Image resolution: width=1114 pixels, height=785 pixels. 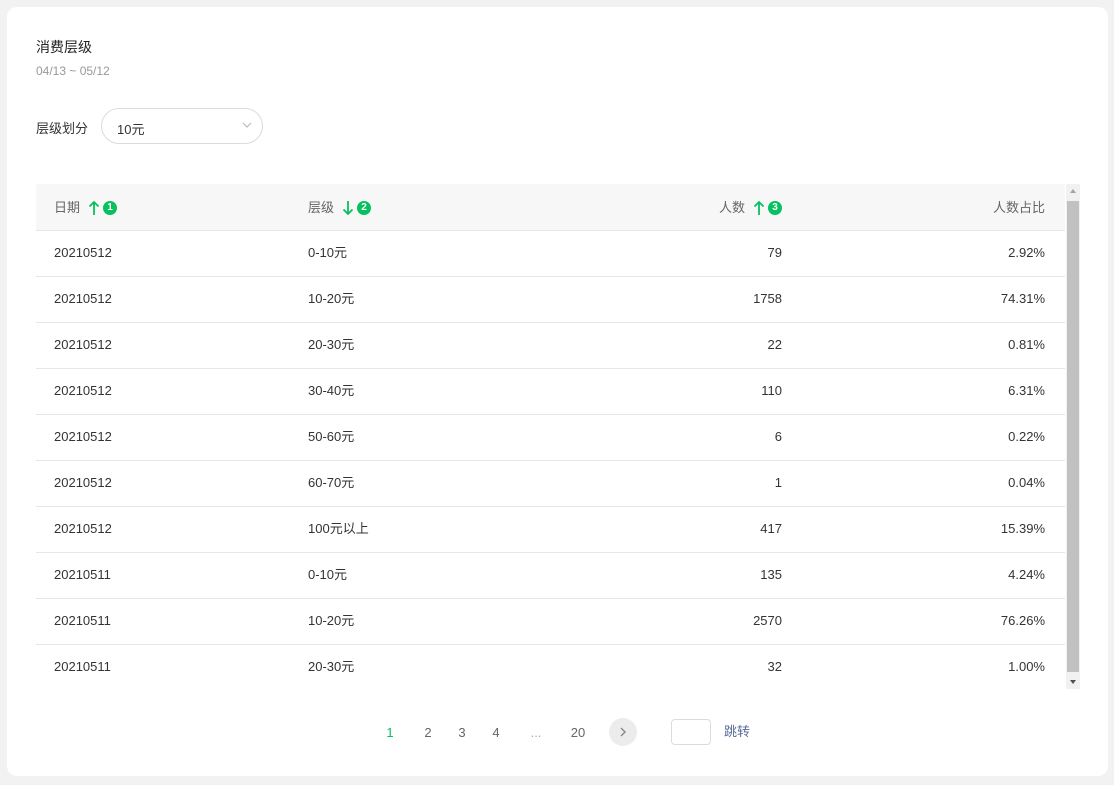 I want to click on sort-priority-badge: 3, so click(x=775, y=207).